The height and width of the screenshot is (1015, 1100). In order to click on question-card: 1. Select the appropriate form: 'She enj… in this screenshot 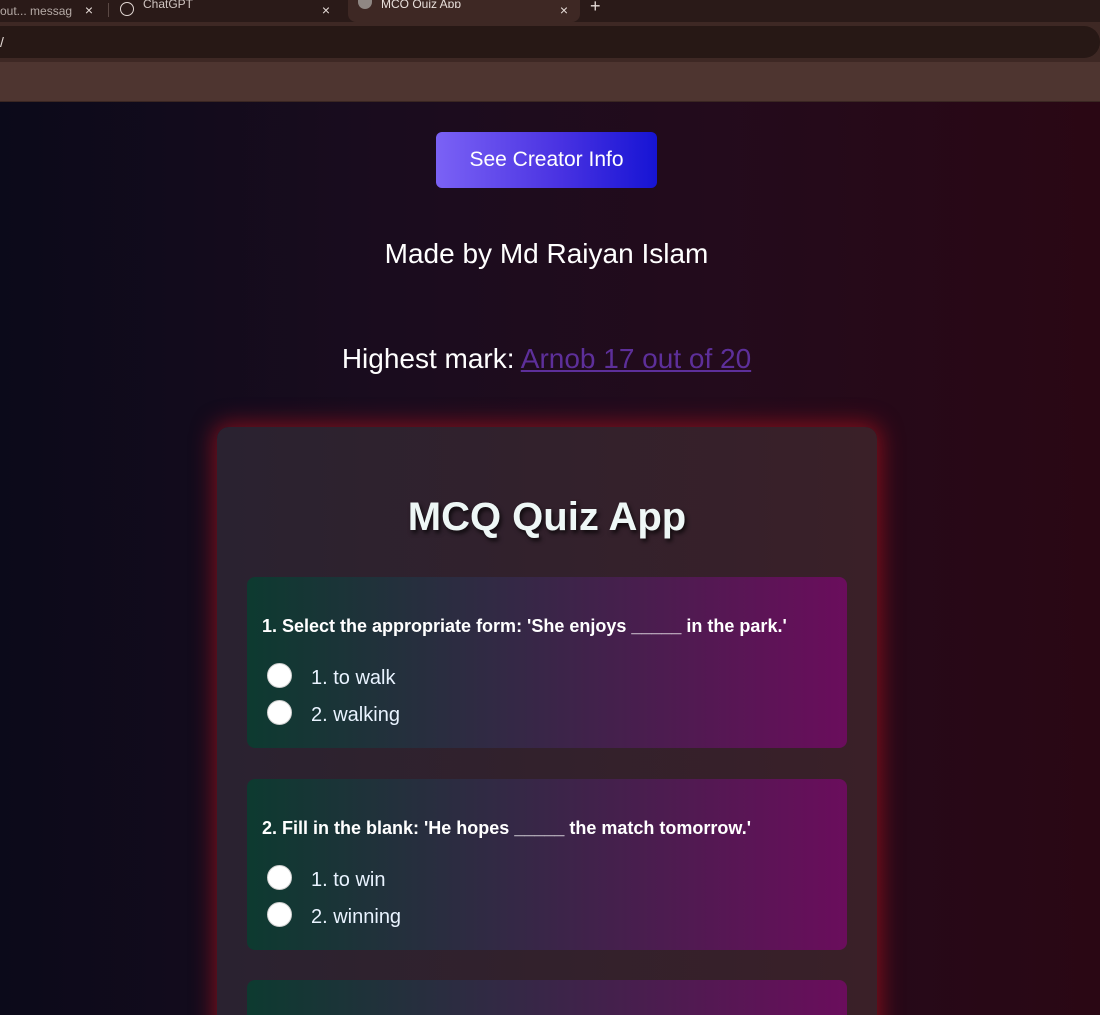, I will do `click(547, 662)`.